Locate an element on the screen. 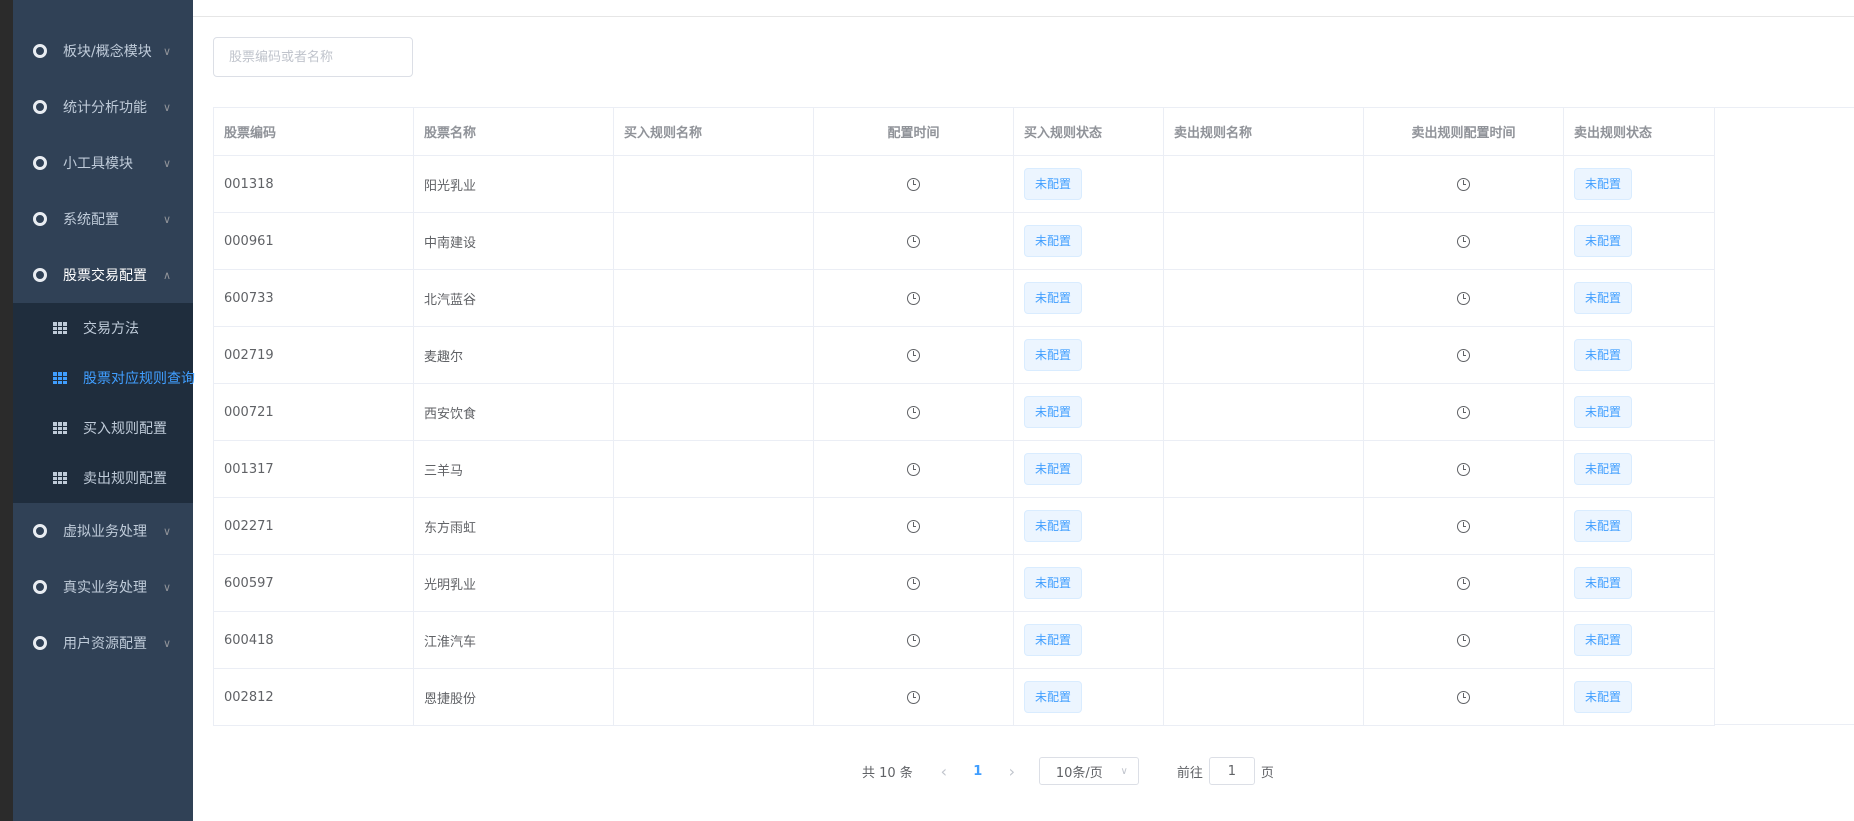 This screenshot has height=821, width=1854. stock-name-cell: 北汽蓝谷 is located at coordinates (513, 298).